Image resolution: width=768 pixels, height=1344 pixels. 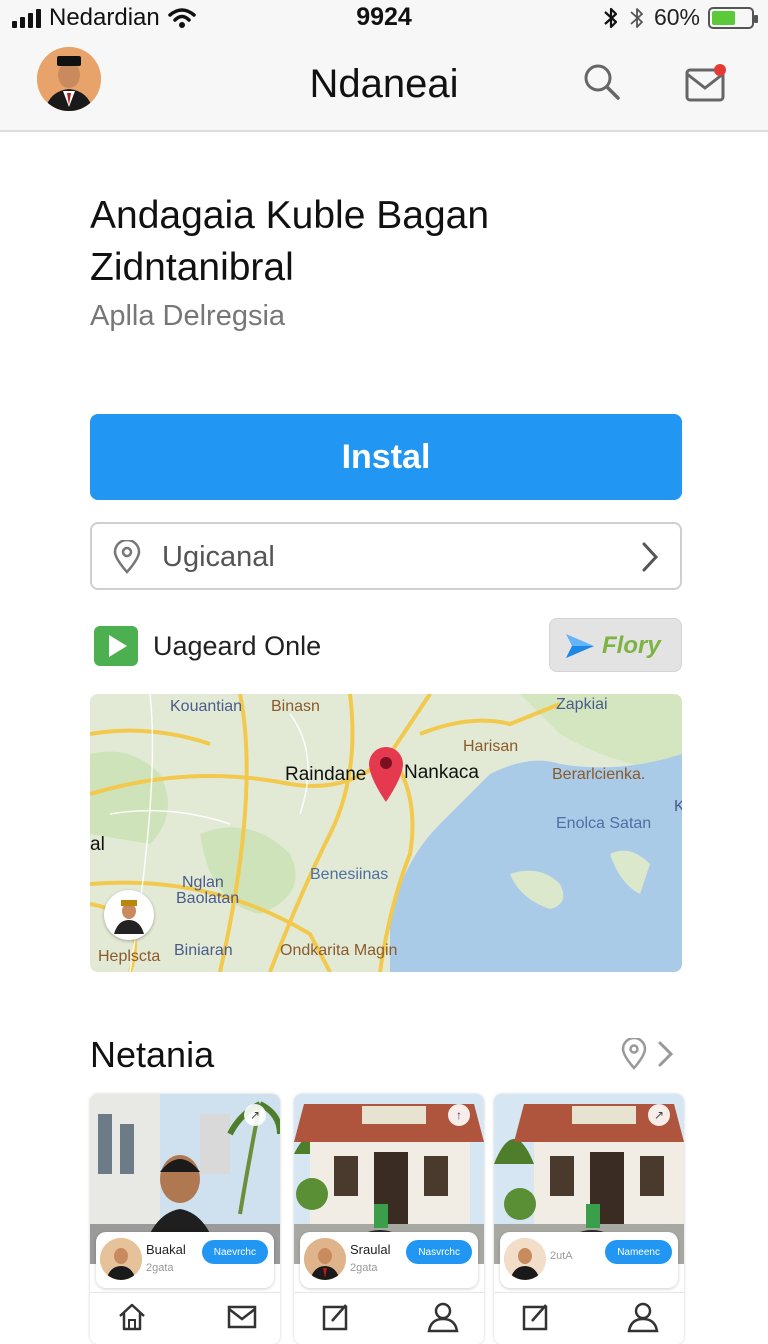 What do you see at coordinates (459, 1115) in the screenshot?
I see `card-share-icon: ↑` at bounding box center [459, 1115].